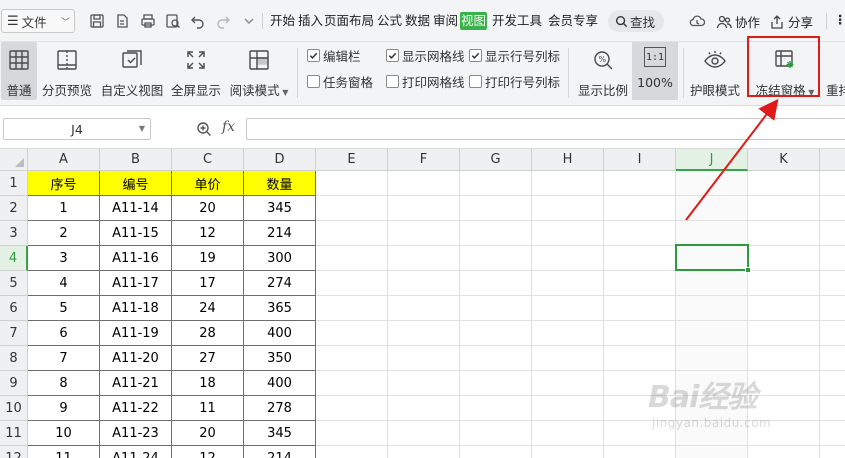  I want to click on table-cell: 6, so click(64, 333).